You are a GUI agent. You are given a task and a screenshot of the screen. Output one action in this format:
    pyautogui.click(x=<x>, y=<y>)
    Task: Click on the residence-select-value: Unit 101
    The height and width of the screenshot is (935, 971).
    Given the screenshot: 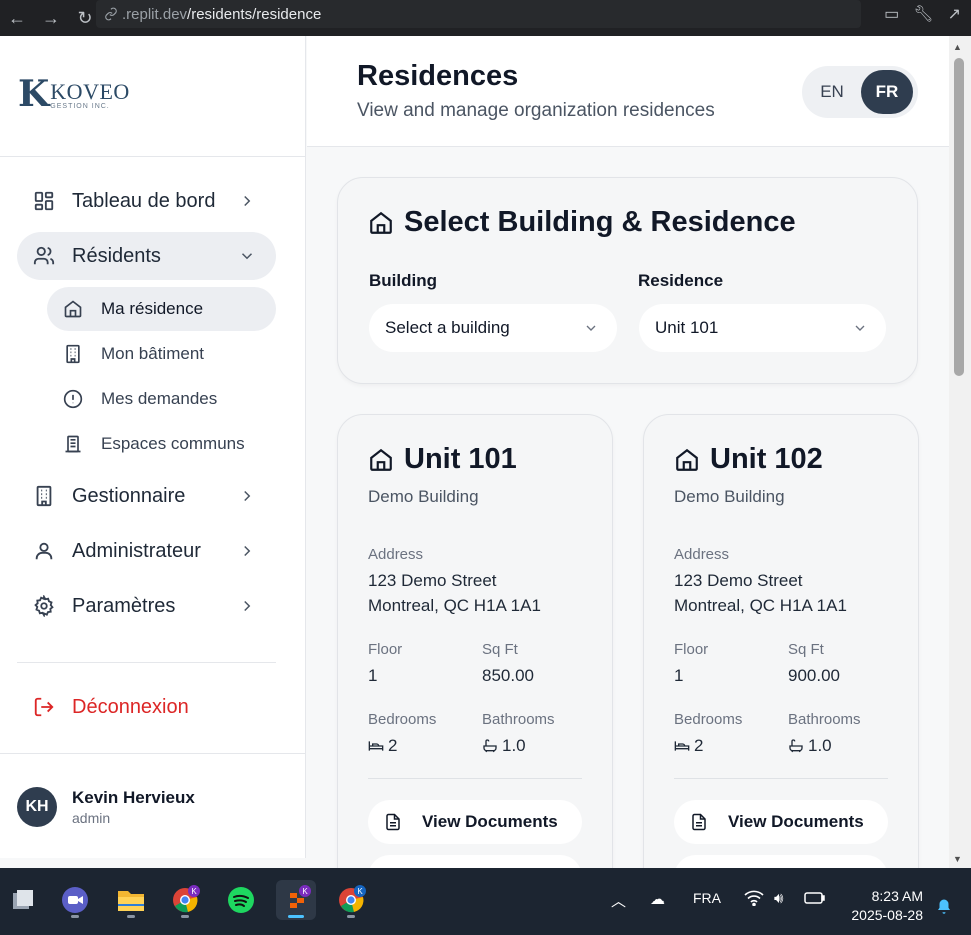 What is the action you would take?
    pyautogui.click(x=687, y=327)
    